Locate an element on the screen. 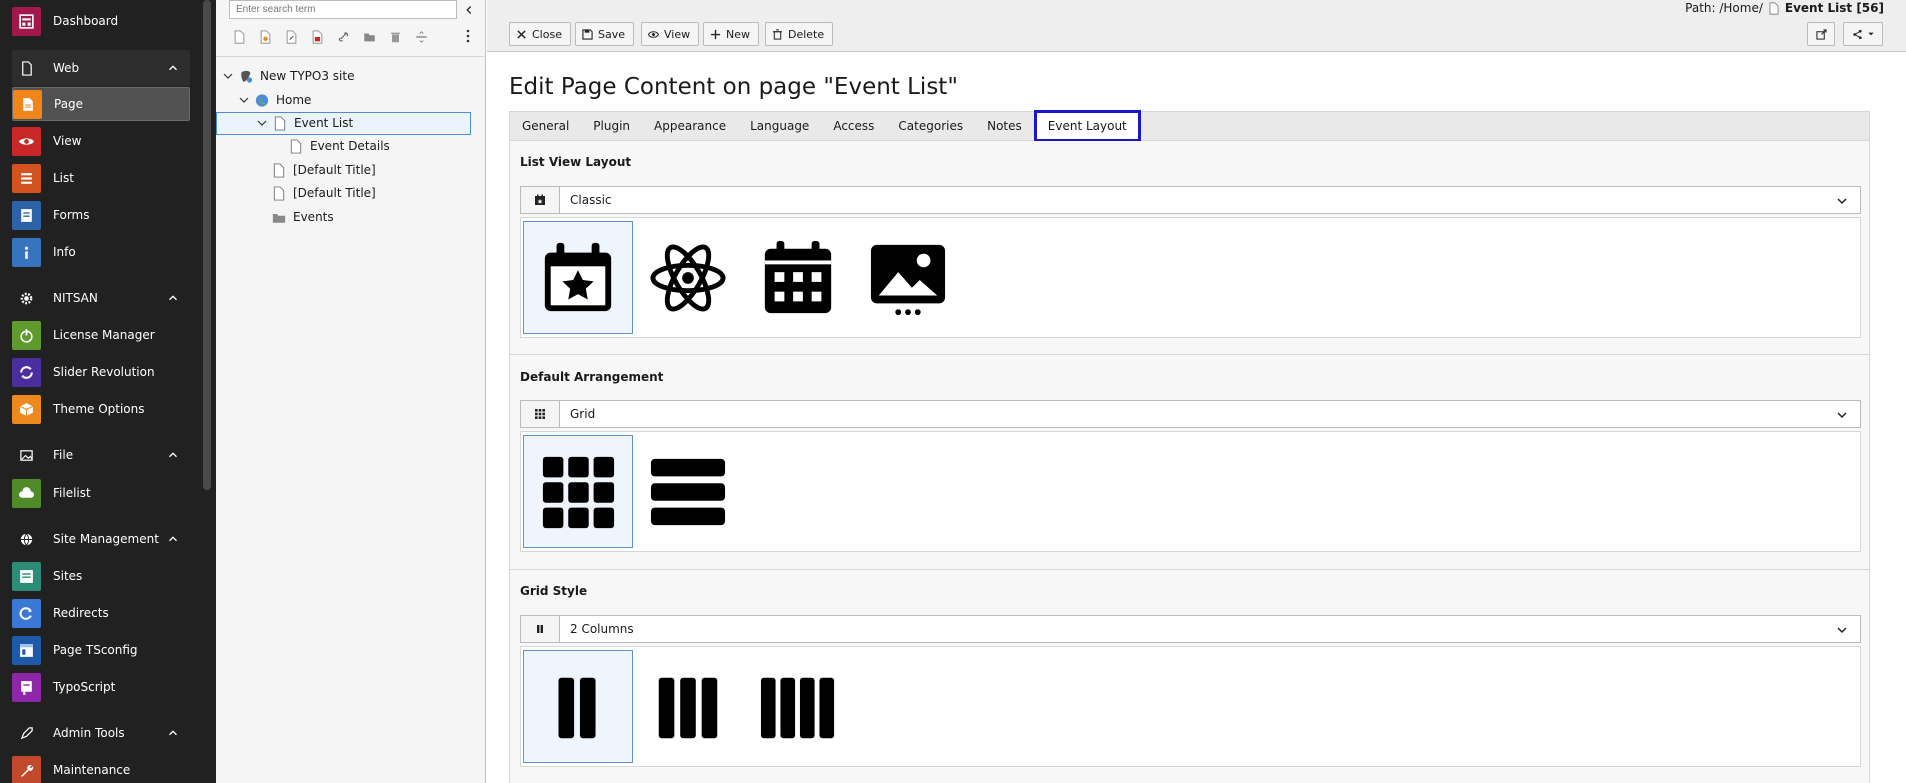 The image size is (1906, 783). tab-appearance: Appearance is located at coordinates (690, 126).